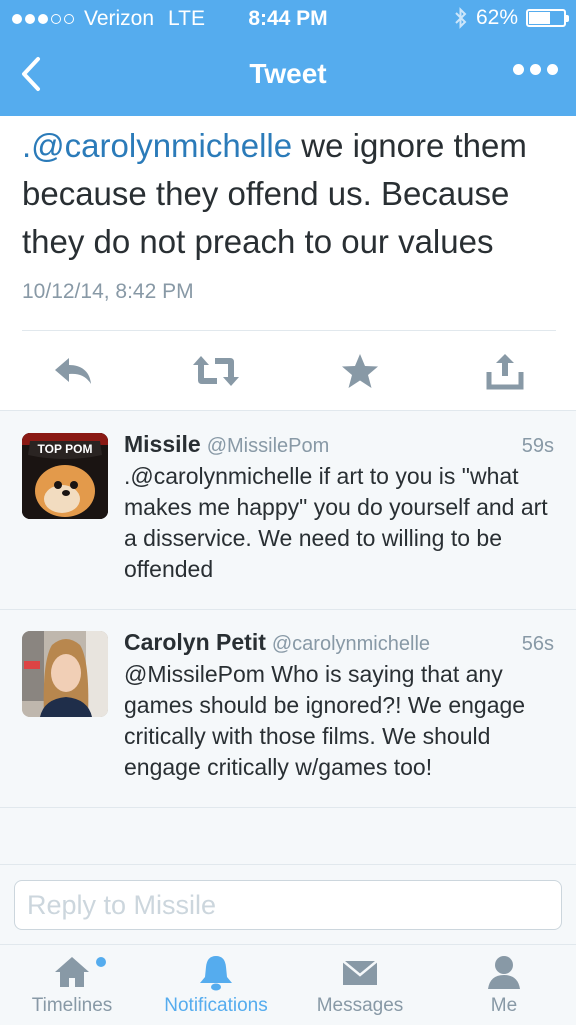  I want to click on divider, so click(289, 330).